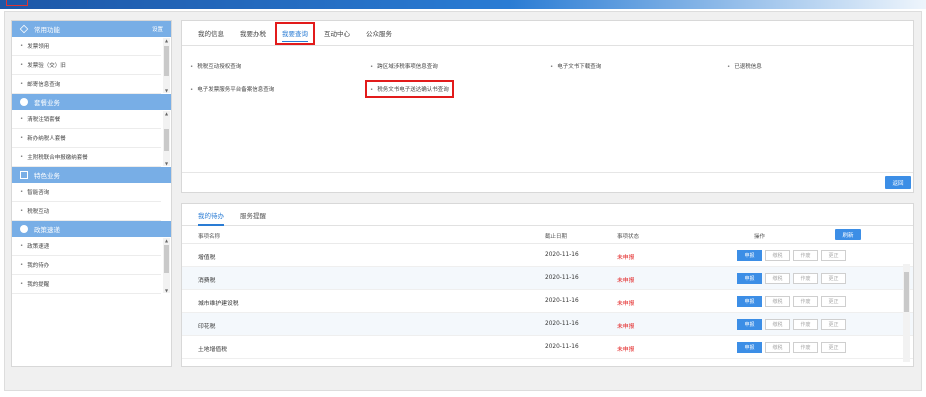 This screenshot has height=397, width=926. Describe the element at coordinates (86, 65) in the screenshot. I see `sidebar-item: 发票验（交）旧` at that location.